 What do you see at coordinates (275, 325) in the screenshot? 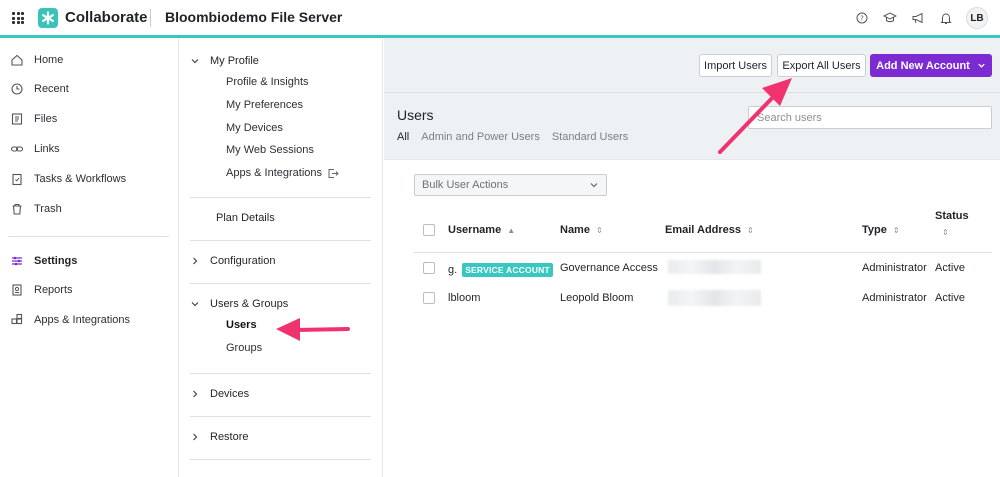
I see `settings-item-users: Users` at bounding box center [275, 325].